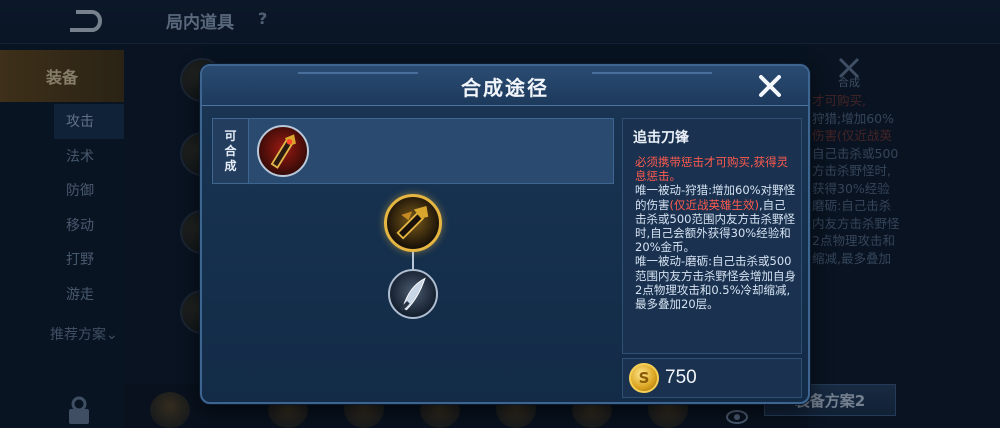  I want to click on label-char: 成, so click(230, 165).